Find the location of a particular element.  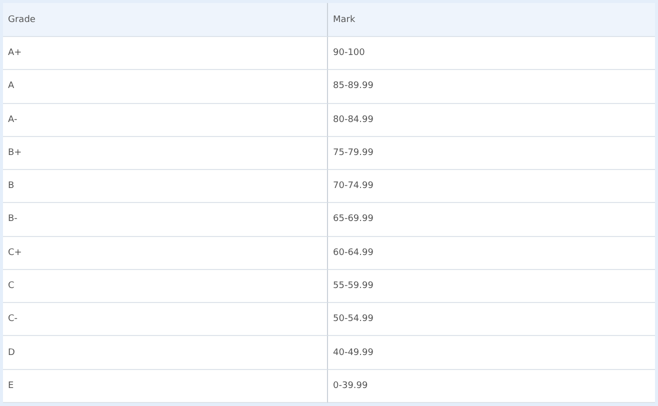

table-cell: 90-100 is located at coordinates (491, 53).